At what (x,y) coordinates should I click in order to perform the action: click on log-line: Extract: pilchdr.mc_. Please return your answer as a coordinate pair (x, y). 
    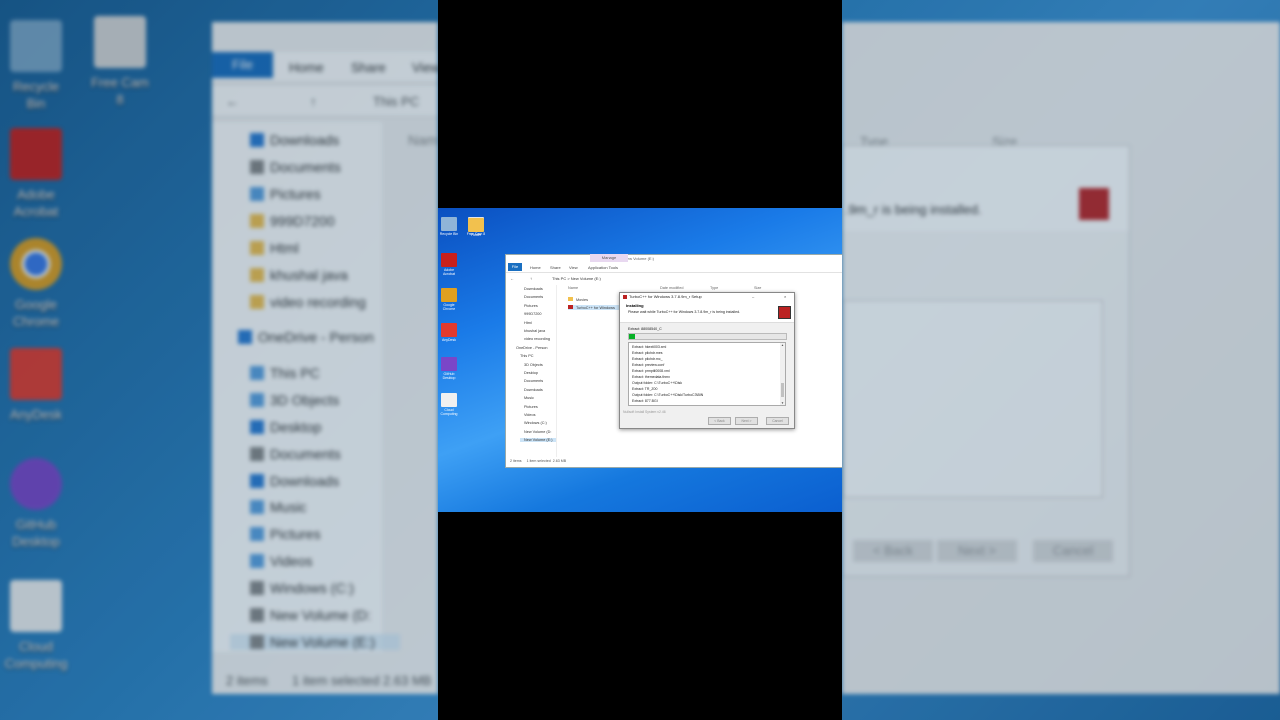
    Looking at the image, I should click on (647, 358).